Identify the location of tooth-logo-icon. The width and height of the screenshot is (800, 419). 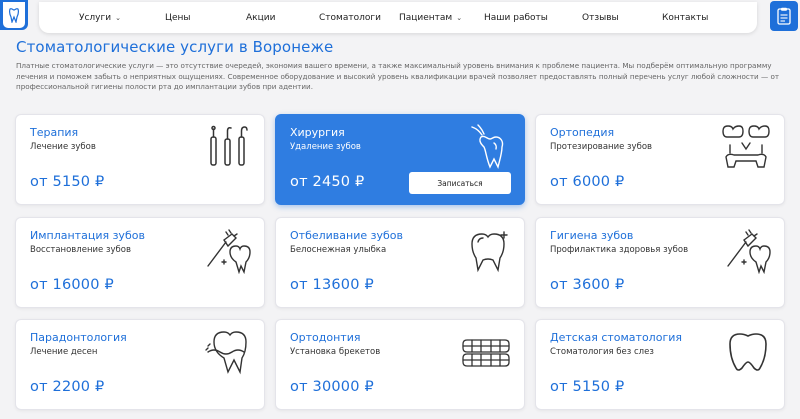
(14, 15).